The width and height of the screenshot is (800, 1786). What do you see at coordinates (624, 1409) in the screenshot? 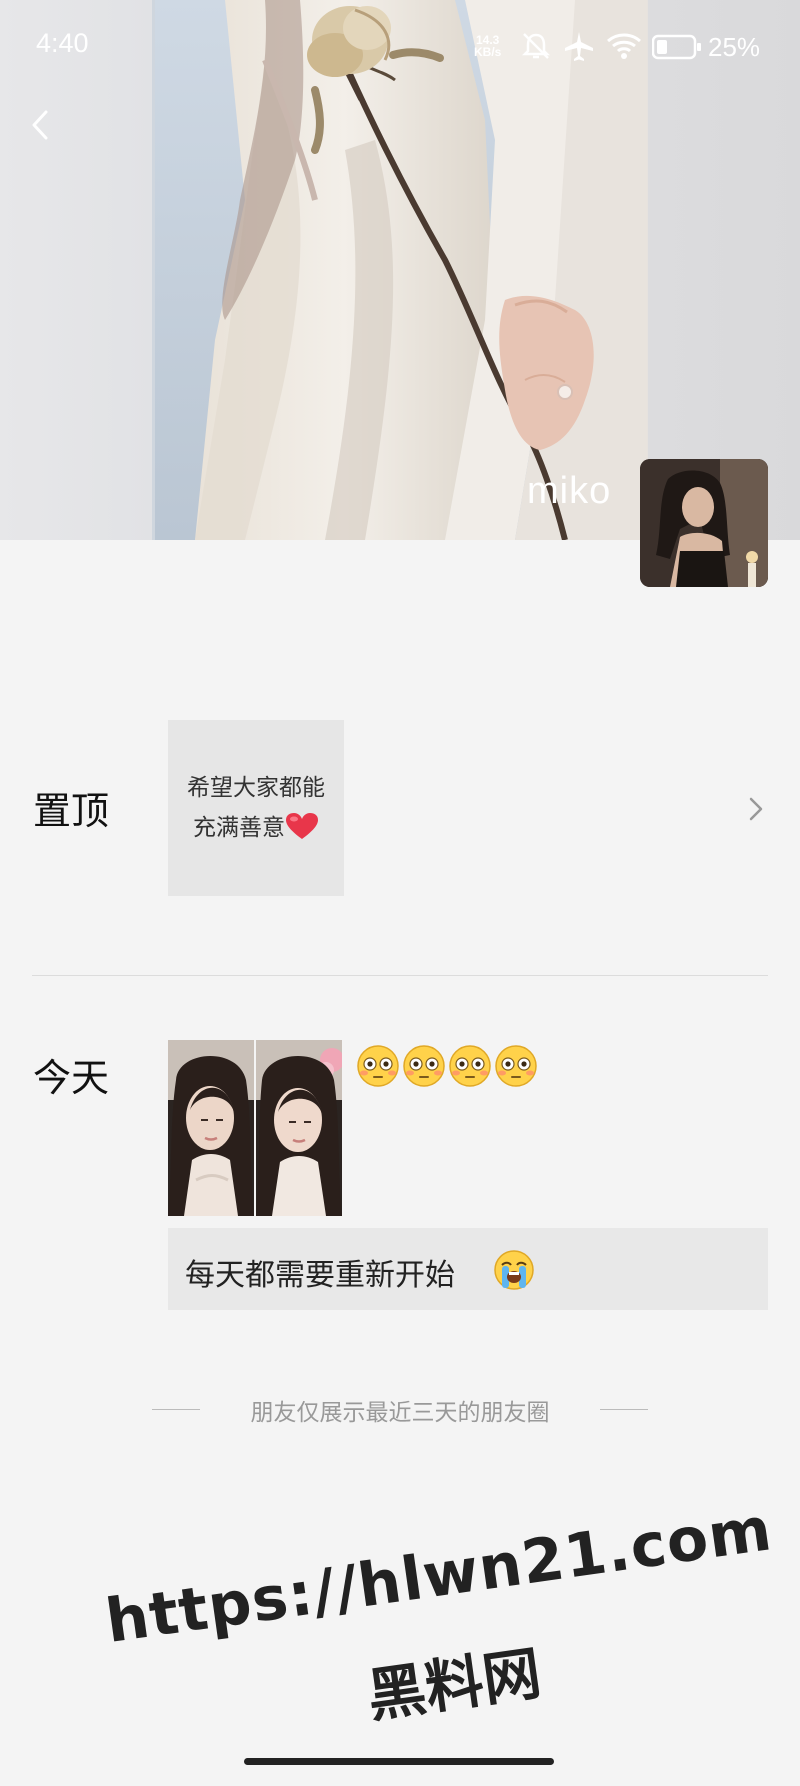
I see `notice-line-right` at bounding box center [624, 1409].